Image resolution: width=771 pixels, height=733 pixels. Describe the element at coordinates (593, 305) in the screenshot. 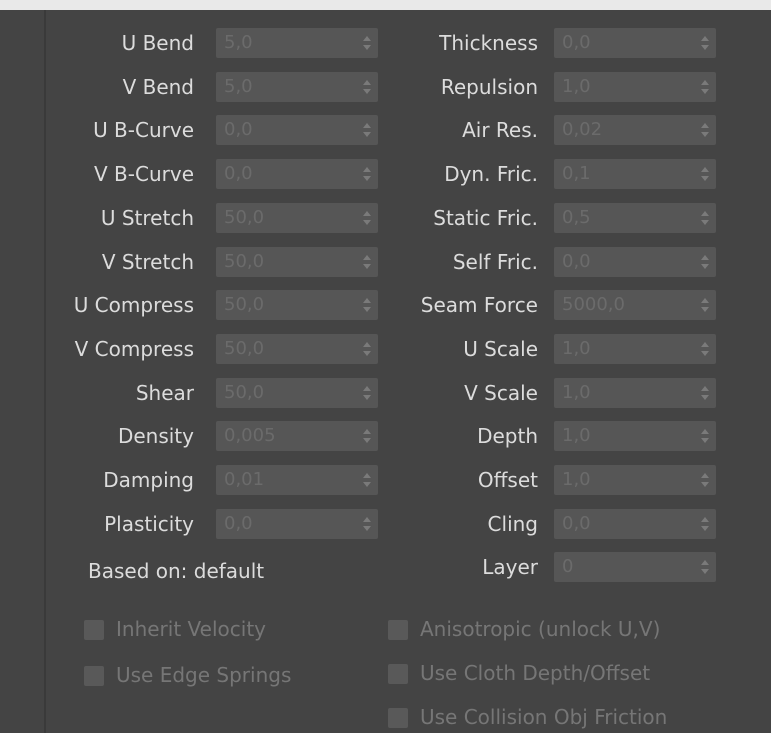

I see `param-value: 5000,0` at that location.